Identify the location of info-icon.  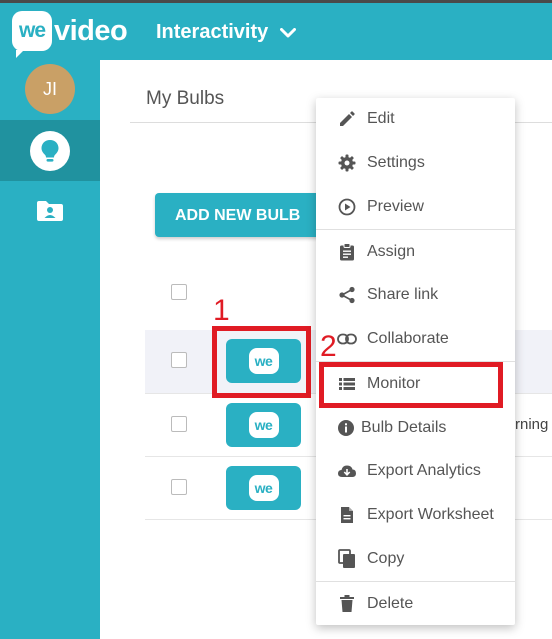
(346, 428).